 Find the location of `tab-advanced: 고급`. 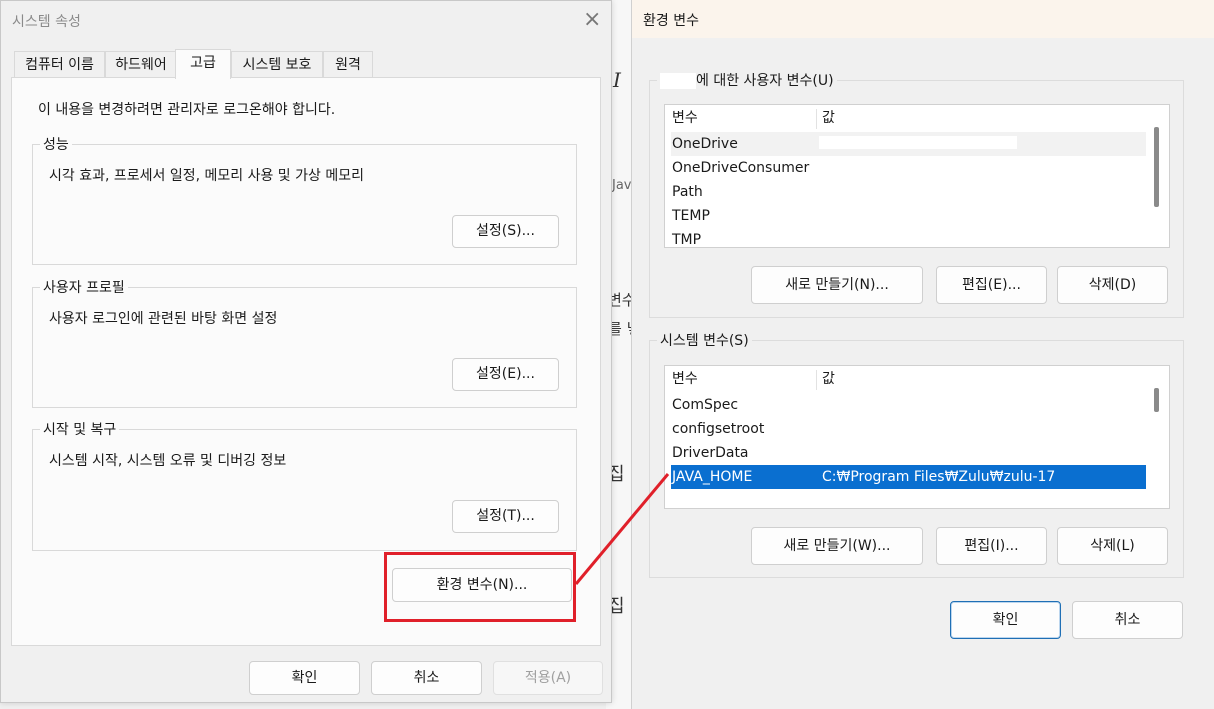

tab-advanced: 고급 is located at coordinates (203, 64).